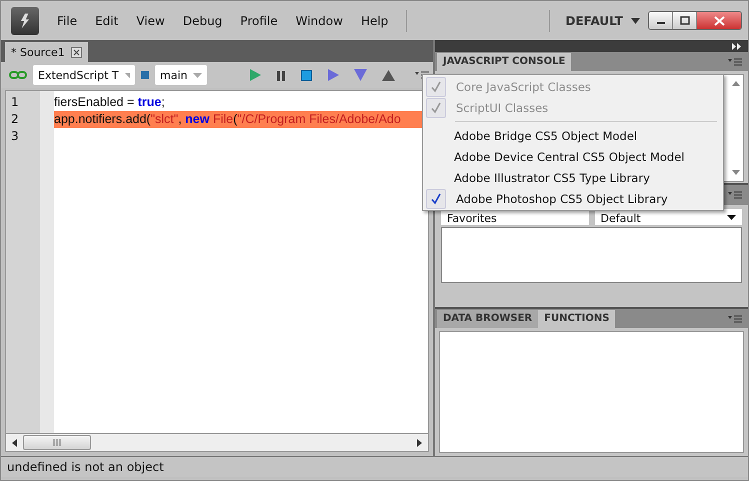 The height and width of the screenshot is (481, 749). I want to click on stop-icon, so click(306, 75).